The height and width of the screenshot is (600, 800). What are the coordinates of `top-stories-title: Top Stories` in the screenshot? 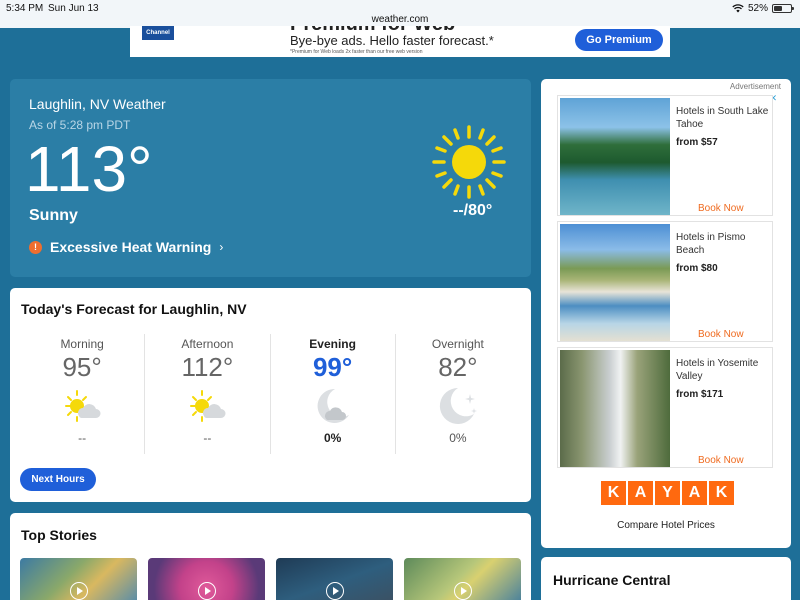 It's located at (59, 535).